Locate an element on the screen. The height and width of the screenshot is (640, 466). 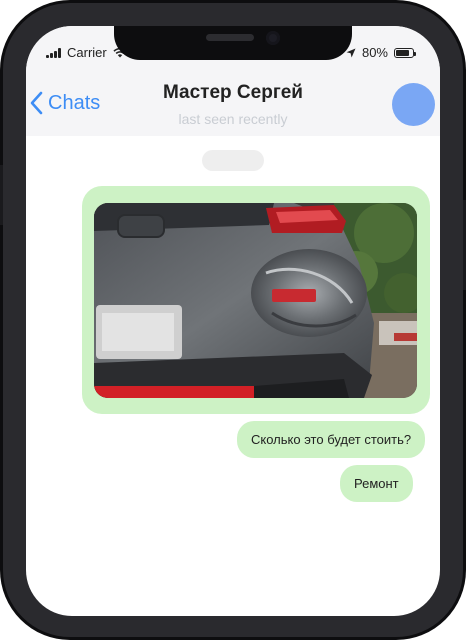
status-right: 80% is located at coordinates (381, 52).